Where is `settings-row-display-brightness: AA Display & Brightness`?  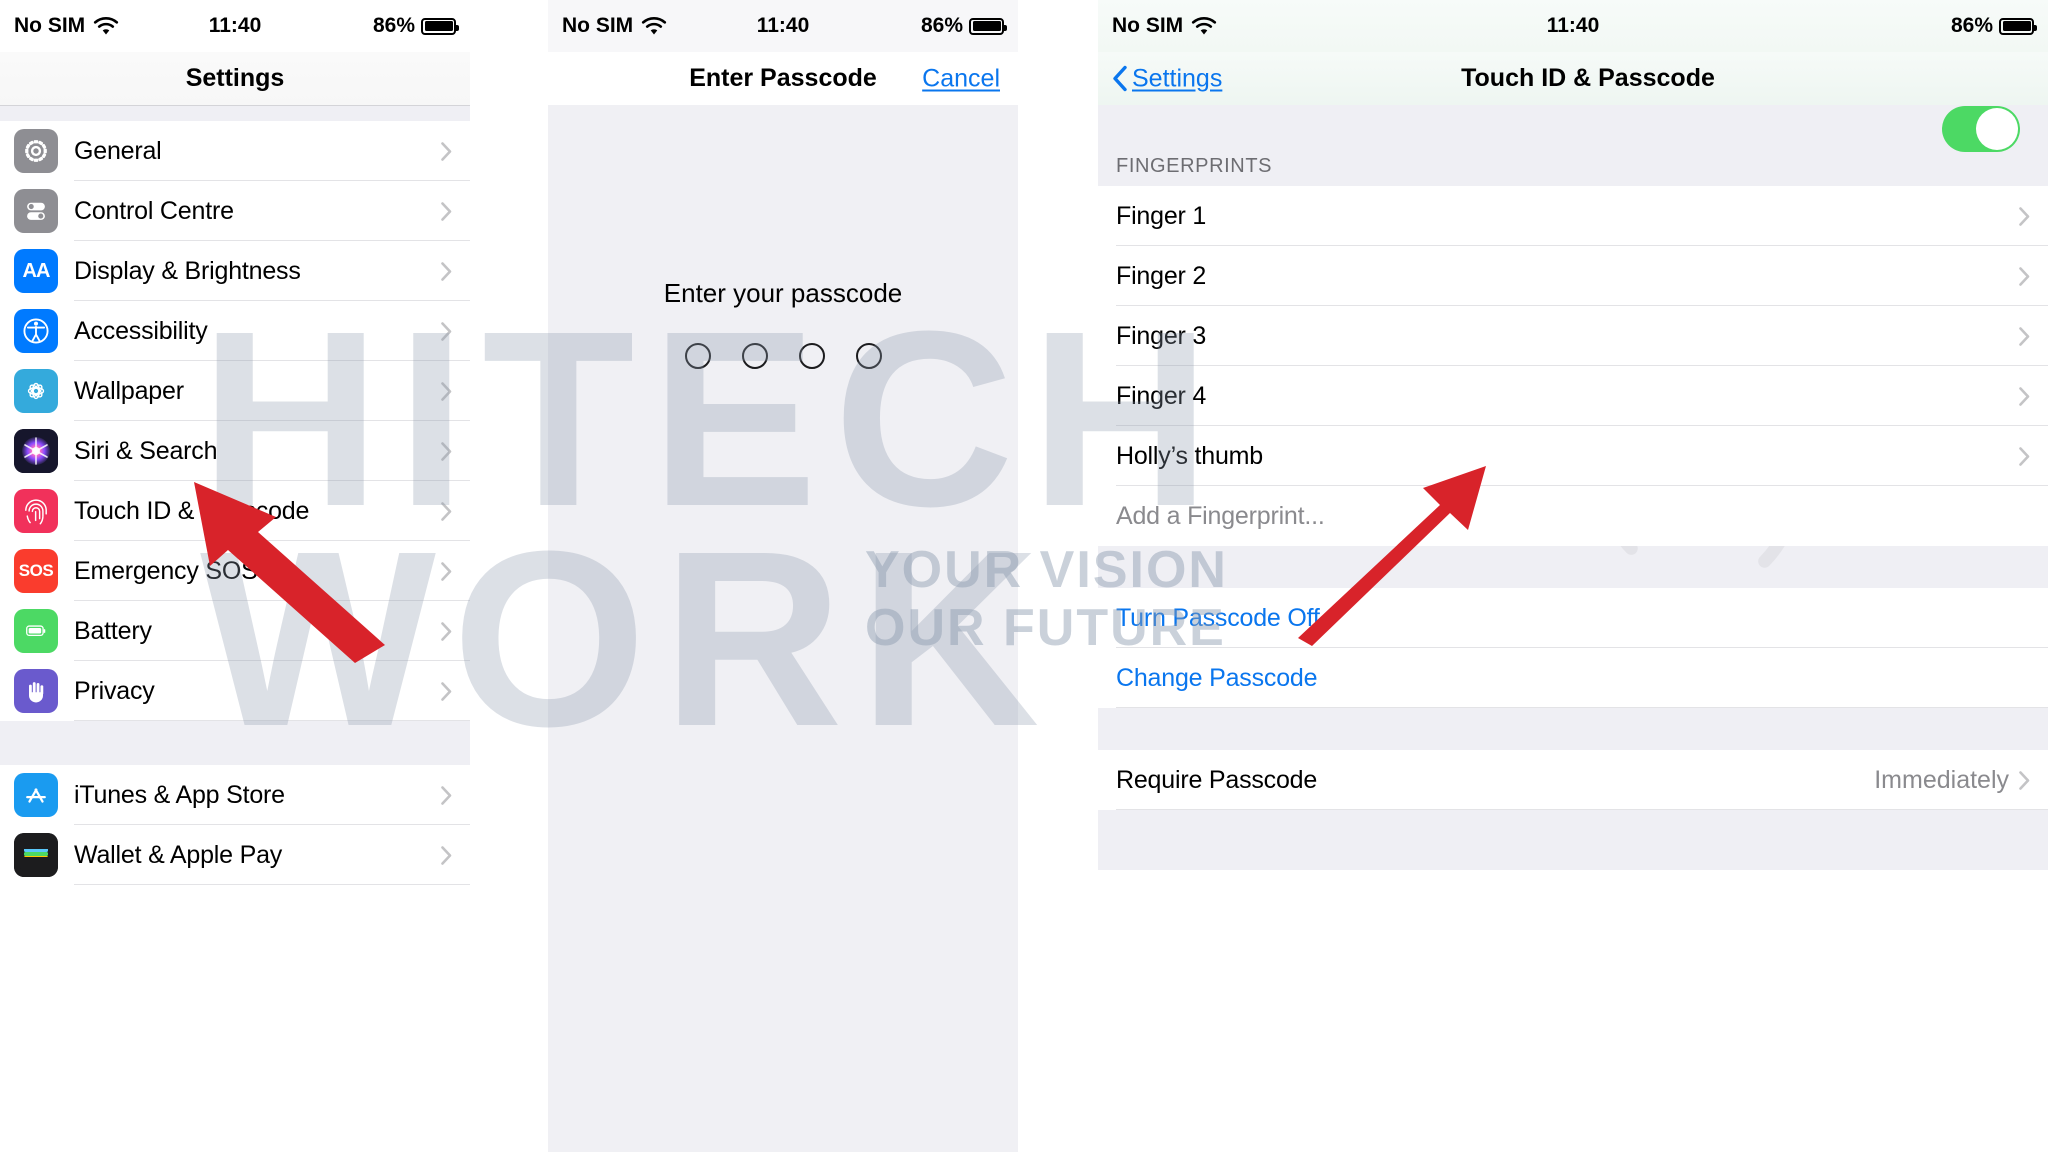
settings-row-display-brightness: AA Display & Brightness is located at coordinates (235, 271).